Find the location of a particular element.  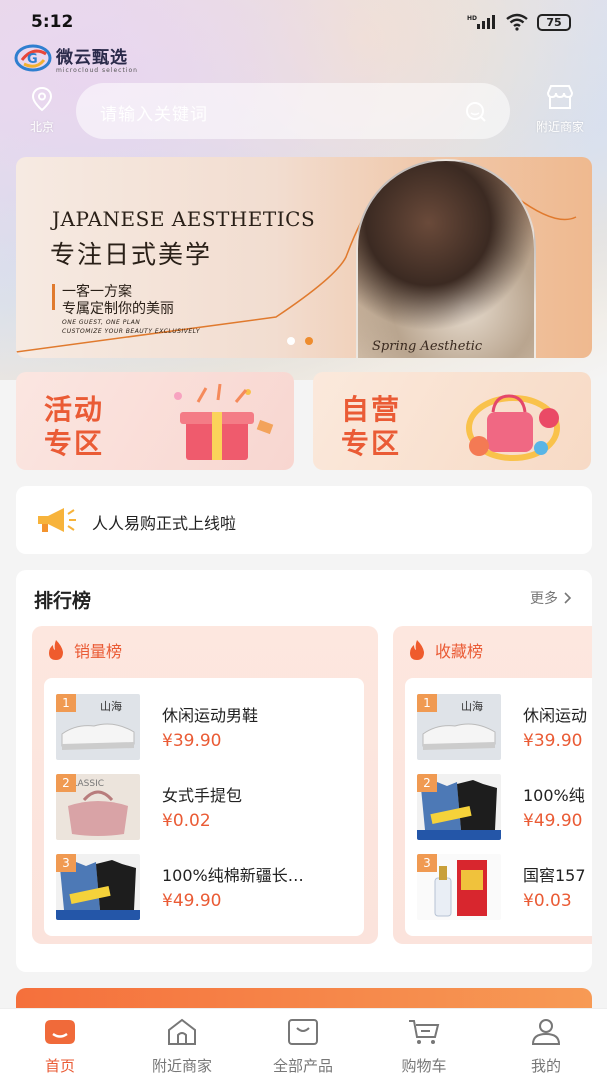

location-button: 北京 is located at coordinates (42, 110).